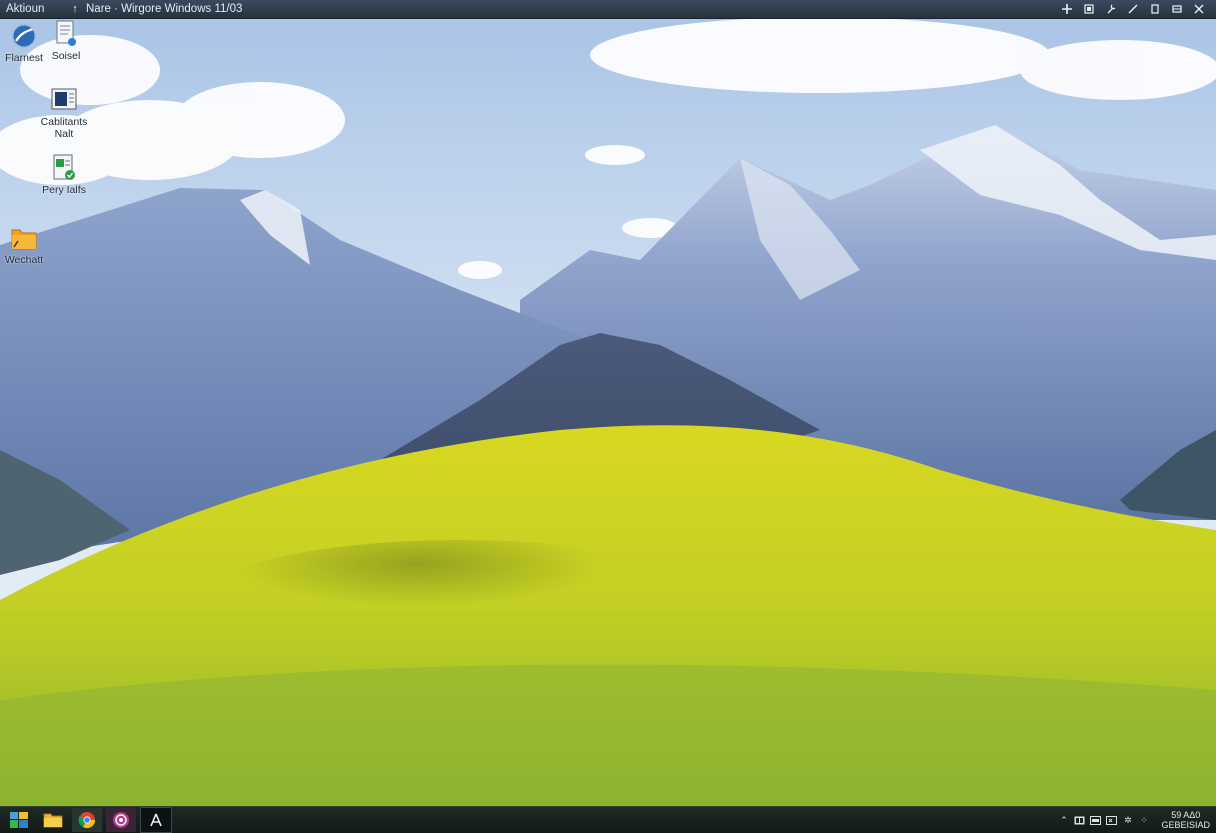  What do you see at coordinates (1186, 815) in the screenshot?
I see `clock-time: 59 ΑΔ0` at bounding box center [1186, 815].